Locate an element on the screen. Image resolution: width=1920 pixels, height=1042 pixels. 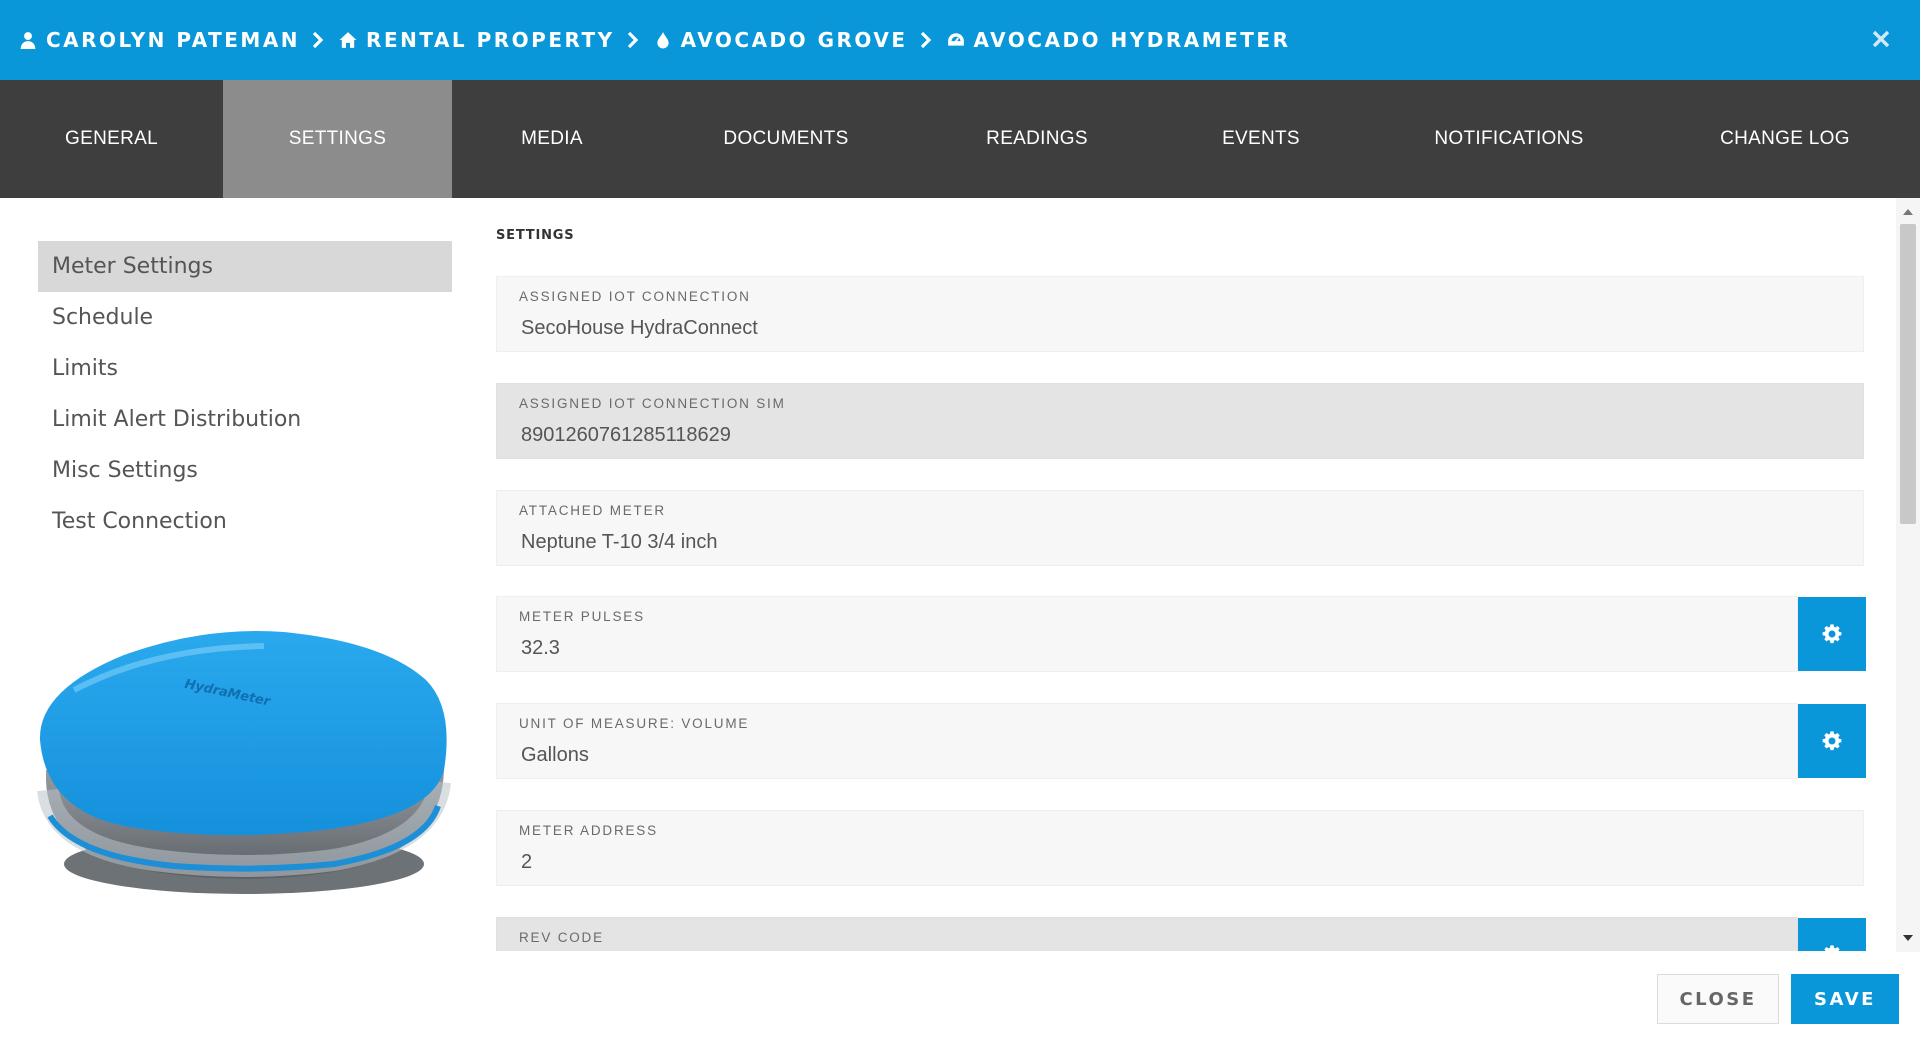
field-label: METER PULSES is located at coordinates (582, 616).